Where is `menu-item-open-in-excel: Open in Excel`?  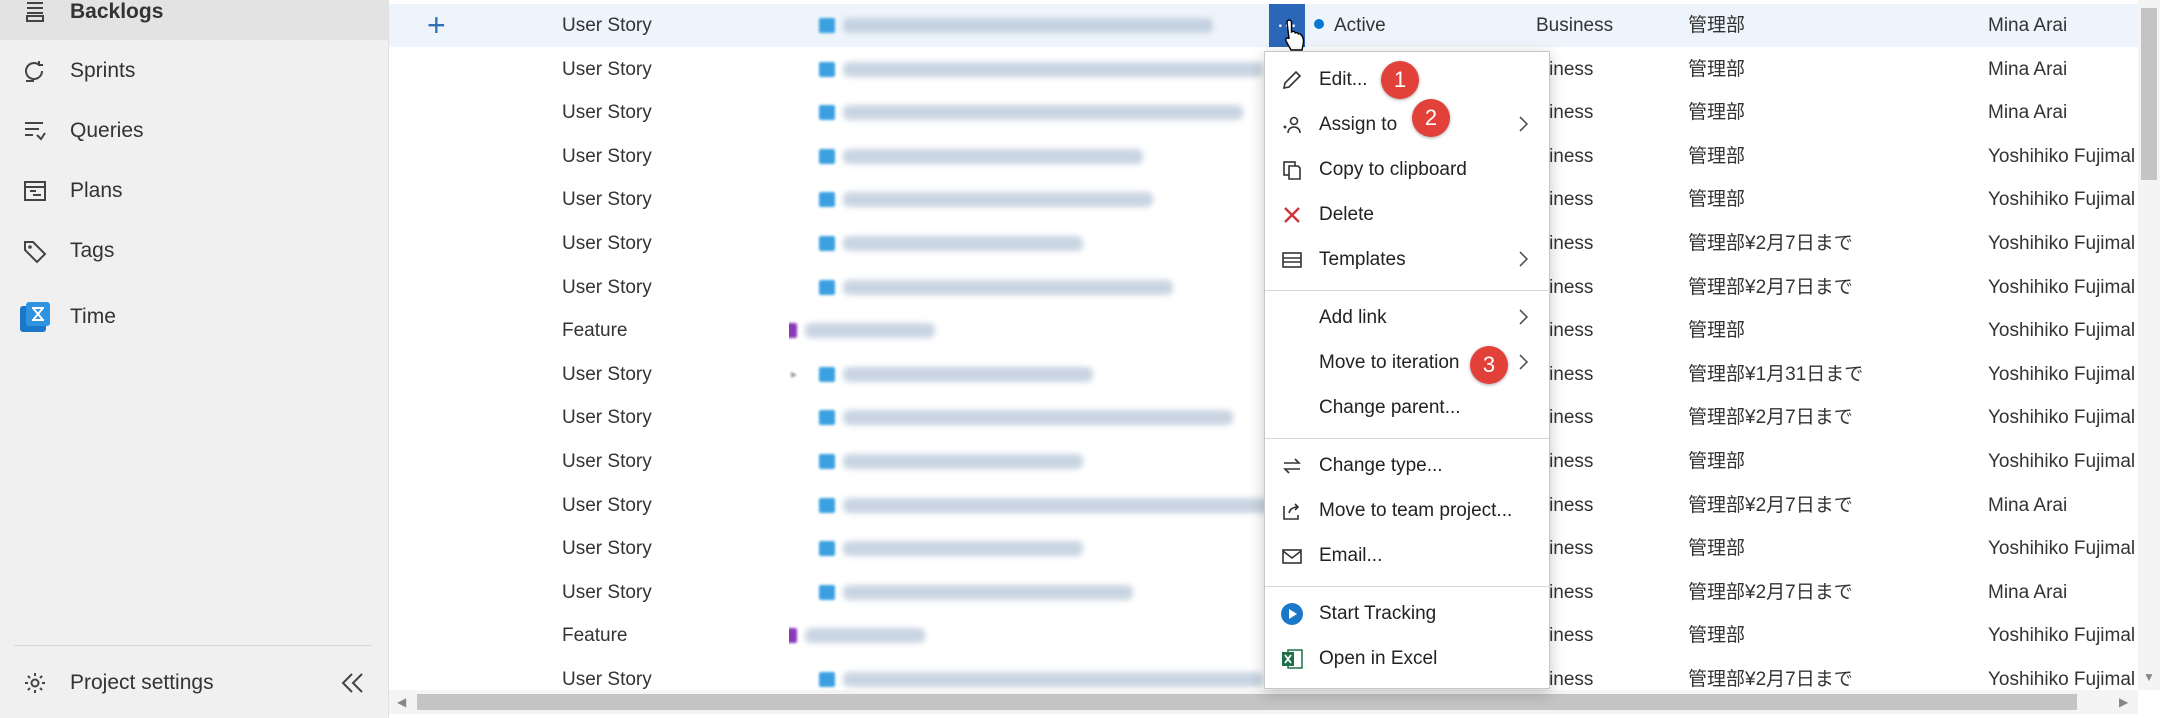 menu-item-open-in-excel: Open in Excel is located at coordinates (1407, 658).